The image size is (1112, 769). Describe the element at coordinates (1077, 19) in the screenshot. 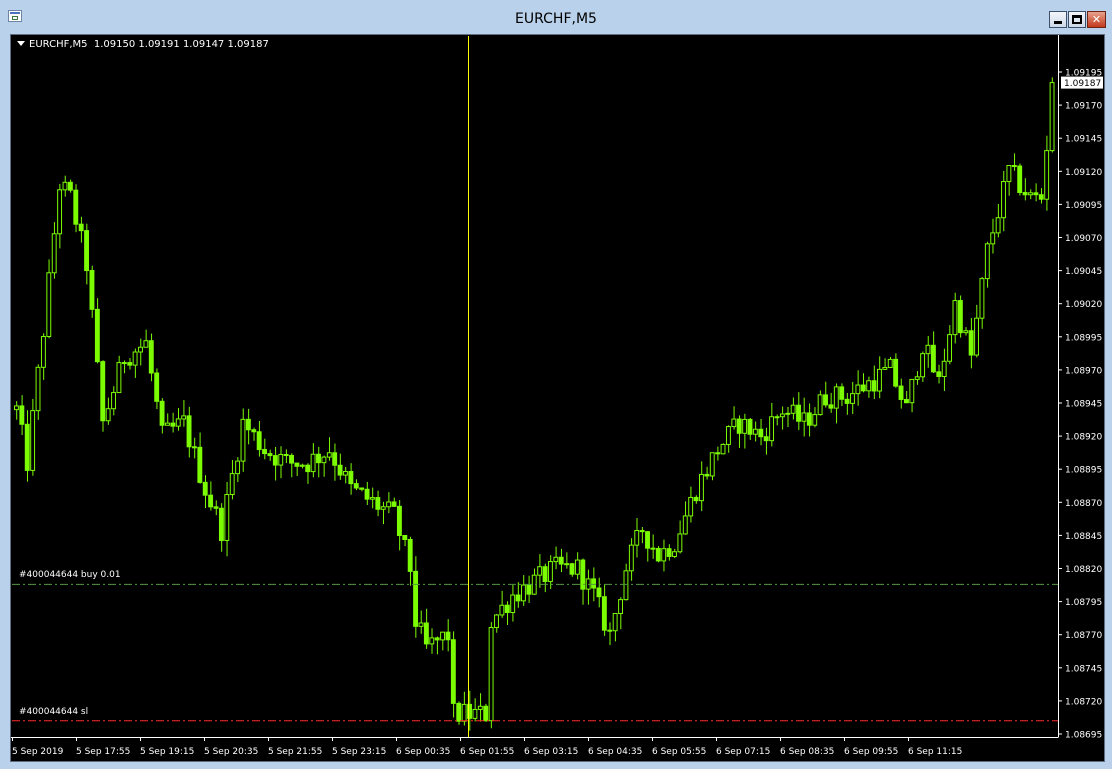

I see `maximize-icon` at that location.